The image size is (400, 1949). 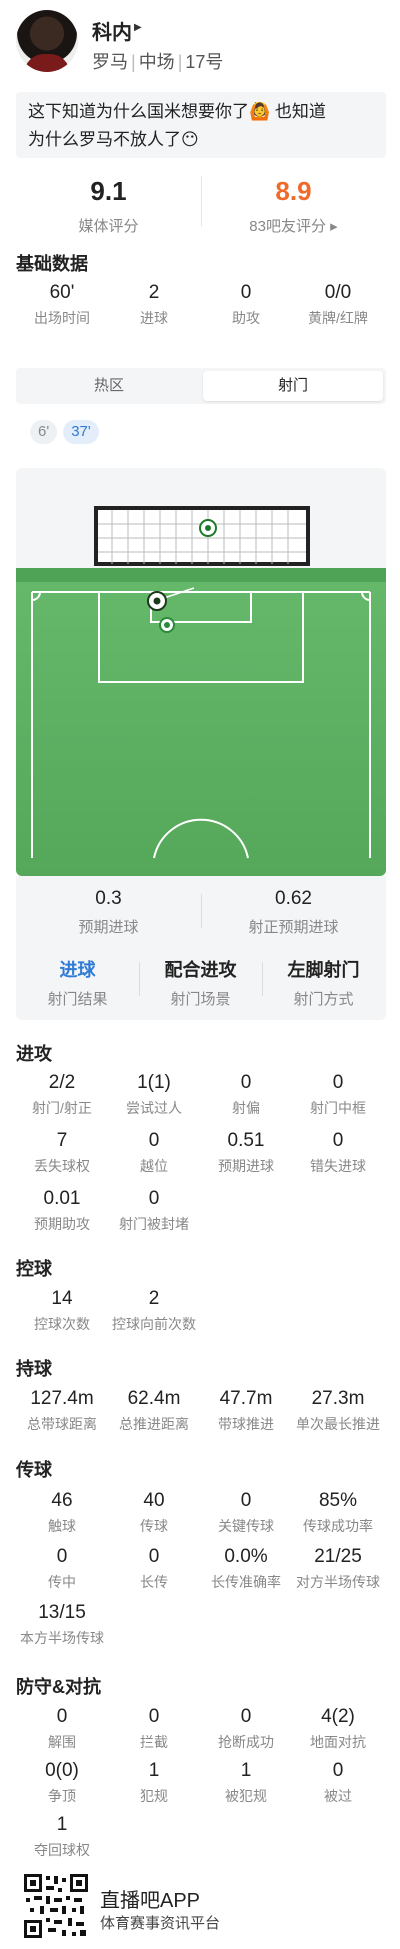 What do you see at coordinates (160, 1923) in the screenshot?
I see `footer-tagline: 体育赛事资讯平台` at bounding box center [160, 1923].